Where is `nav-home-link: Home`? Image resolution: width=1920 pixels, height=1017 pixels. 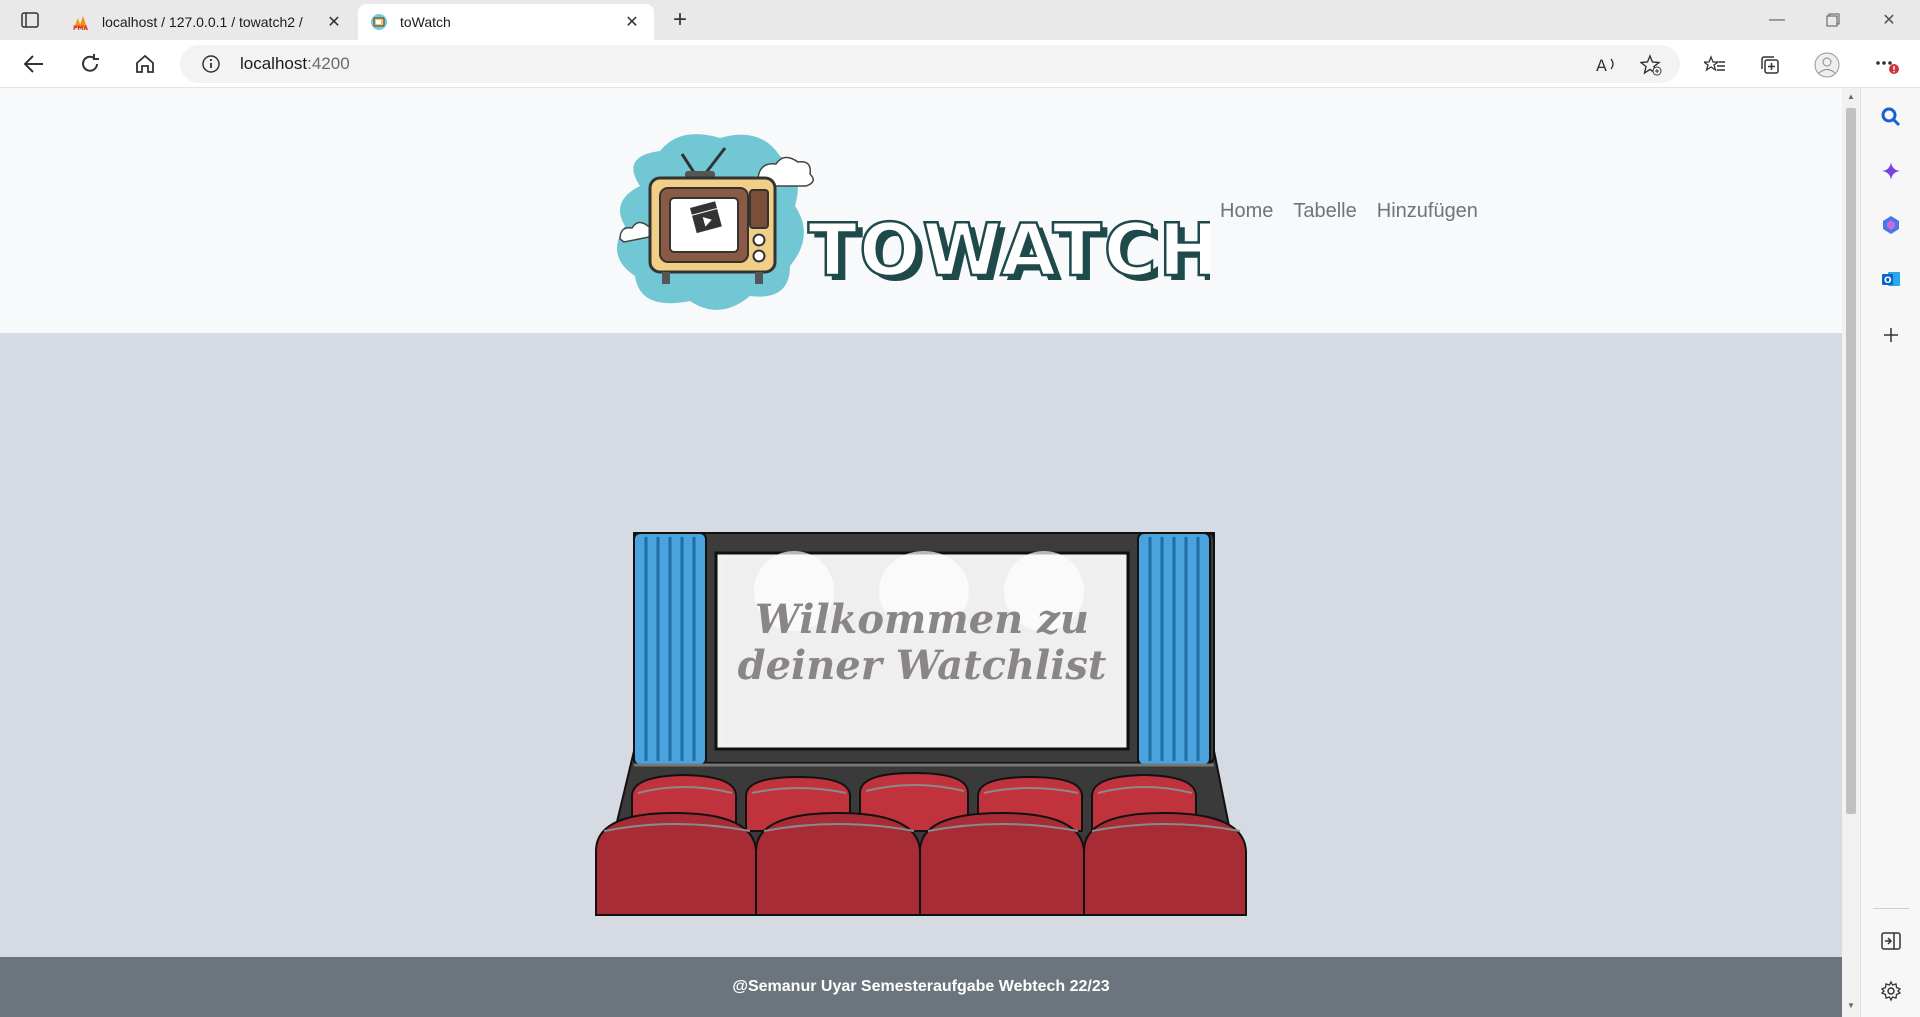 nav-home-link: Home is located at coordinates (1246, 211).